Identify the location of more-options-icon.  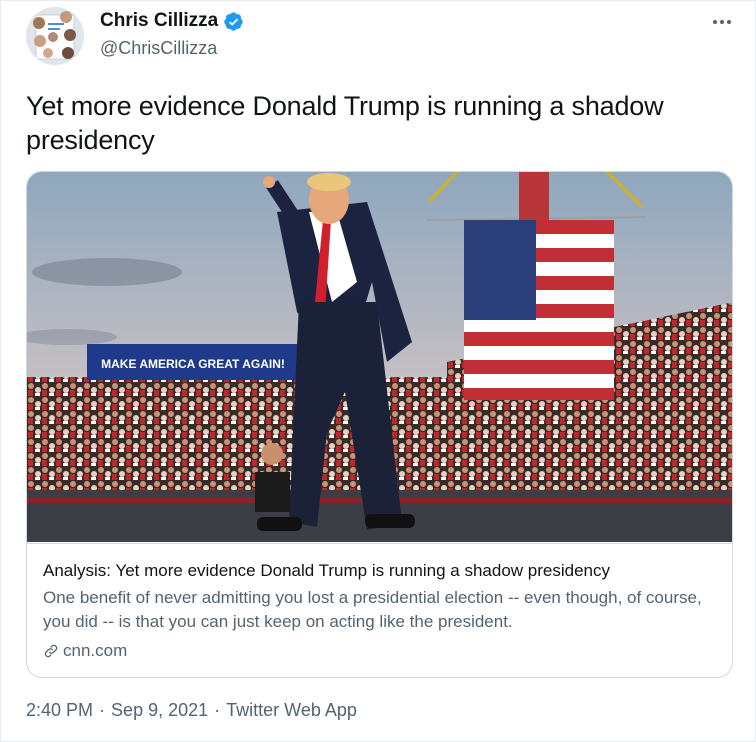
(722, 22).